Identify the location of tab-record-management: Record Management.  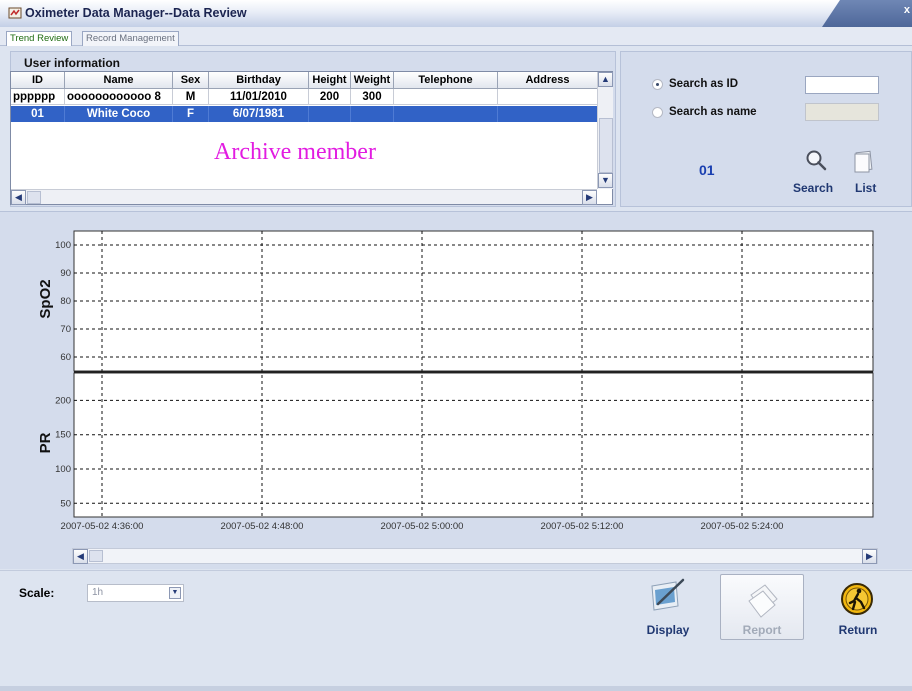
(130, 38).